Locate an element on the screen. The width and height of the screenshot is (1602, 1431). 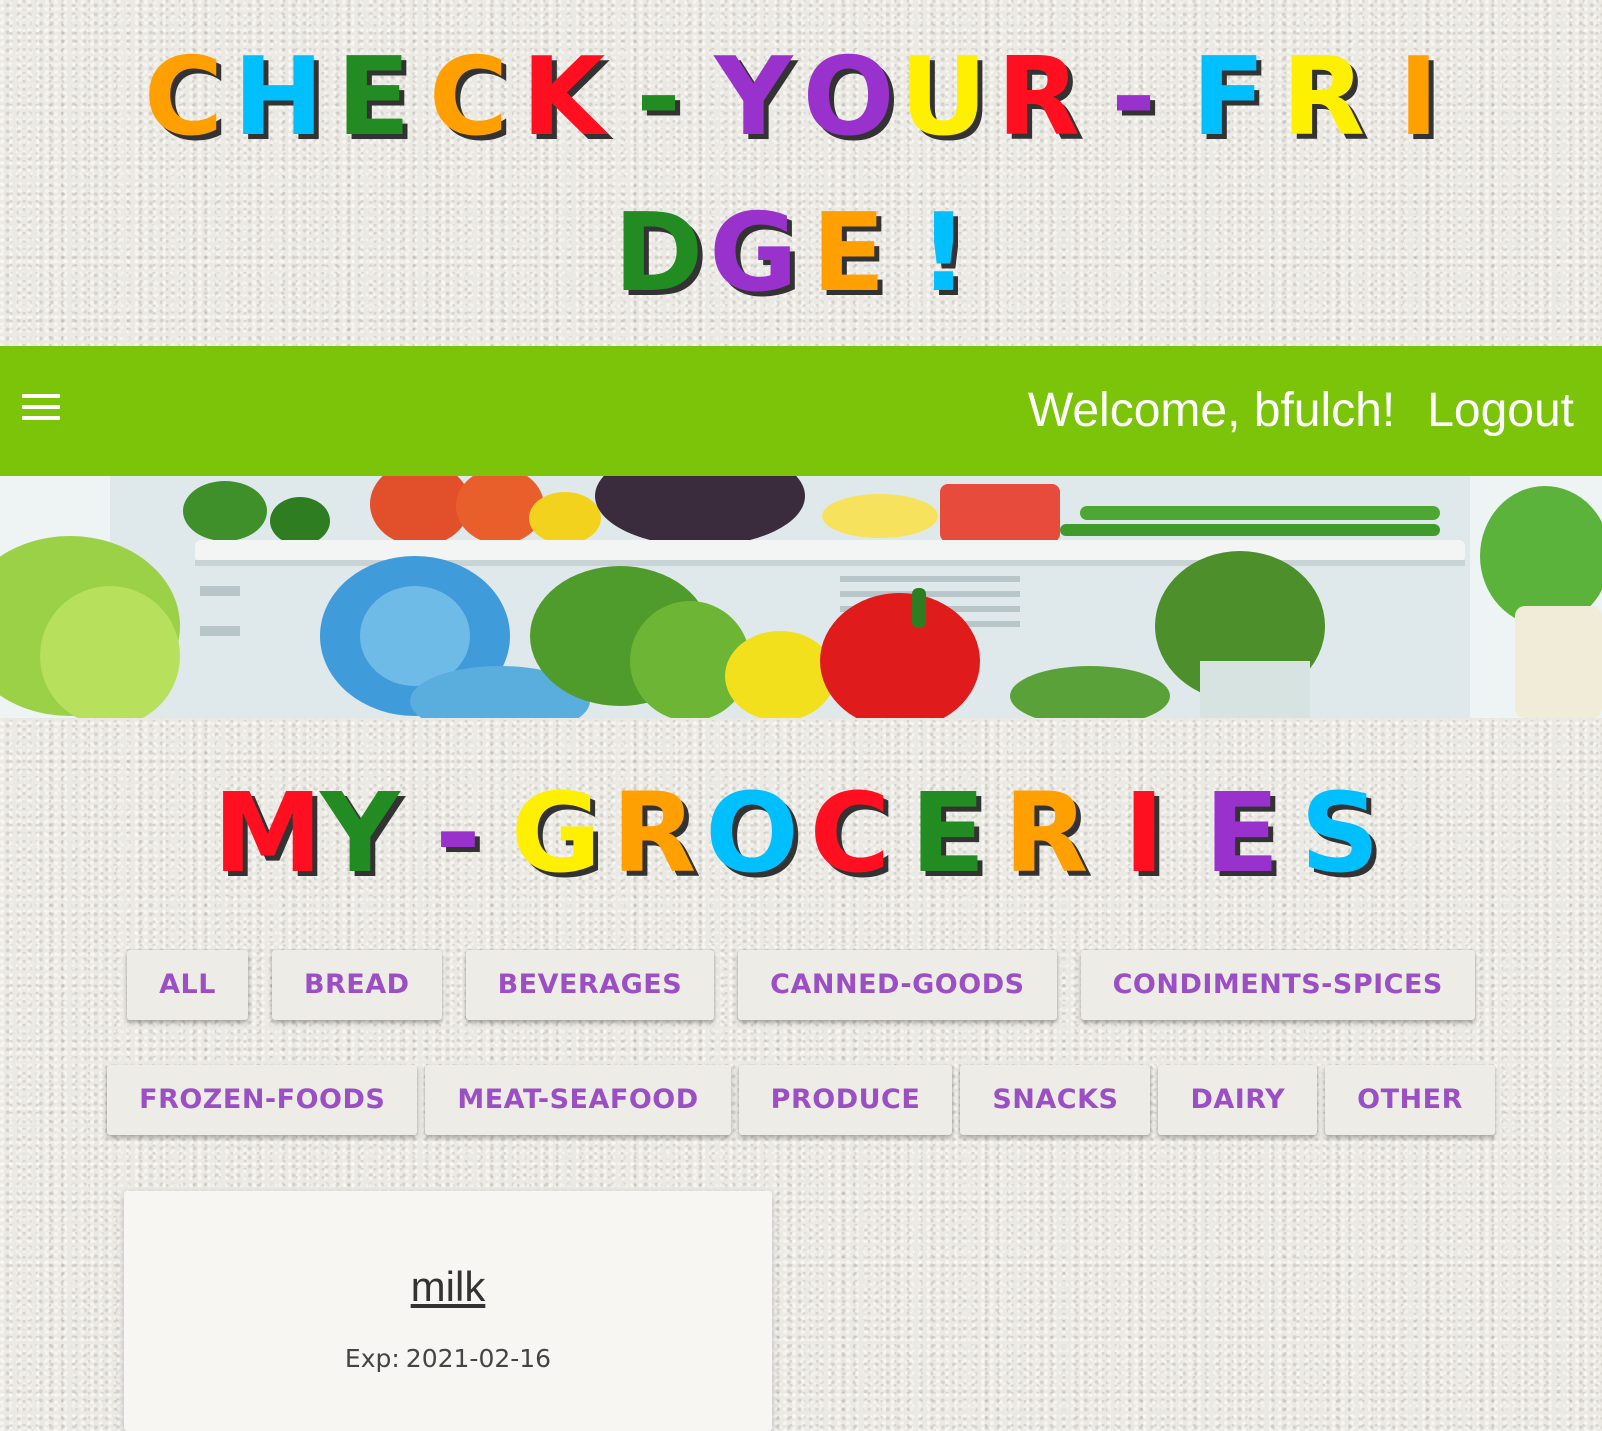
filter-dairy-button: DAIRY is located at coordinates (1238, 1100).